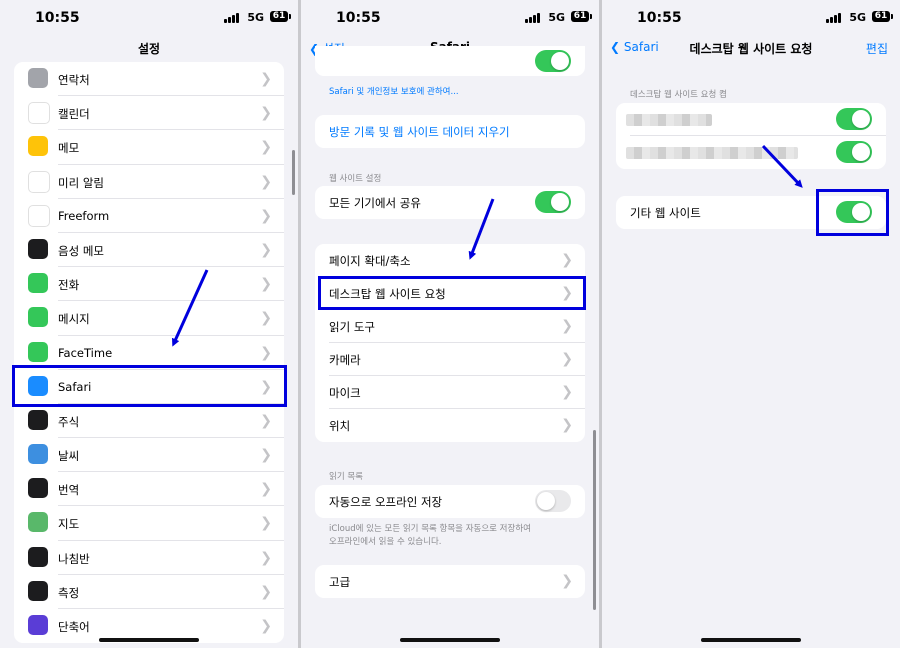  Describe the element at coordinates (450, 359) in the screenshot. I see `website-setting-item: 카메라 ❯` at that location.